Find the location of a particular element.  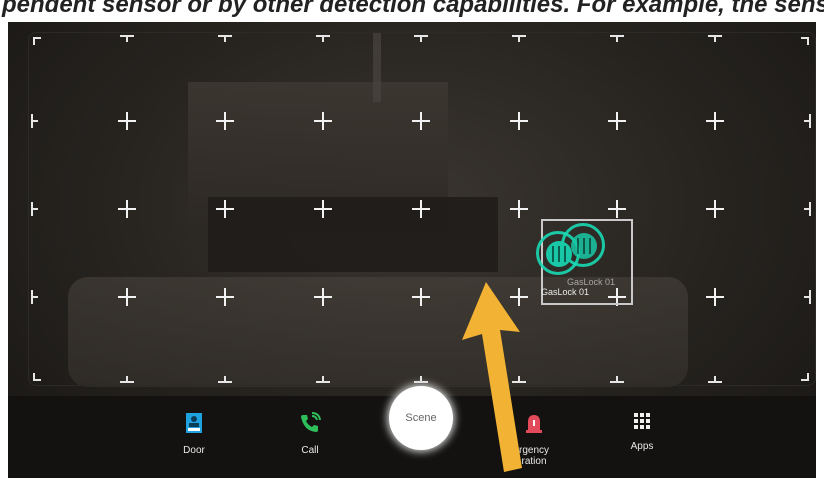

scene-button: Scene is located at coordinates (421, 418).